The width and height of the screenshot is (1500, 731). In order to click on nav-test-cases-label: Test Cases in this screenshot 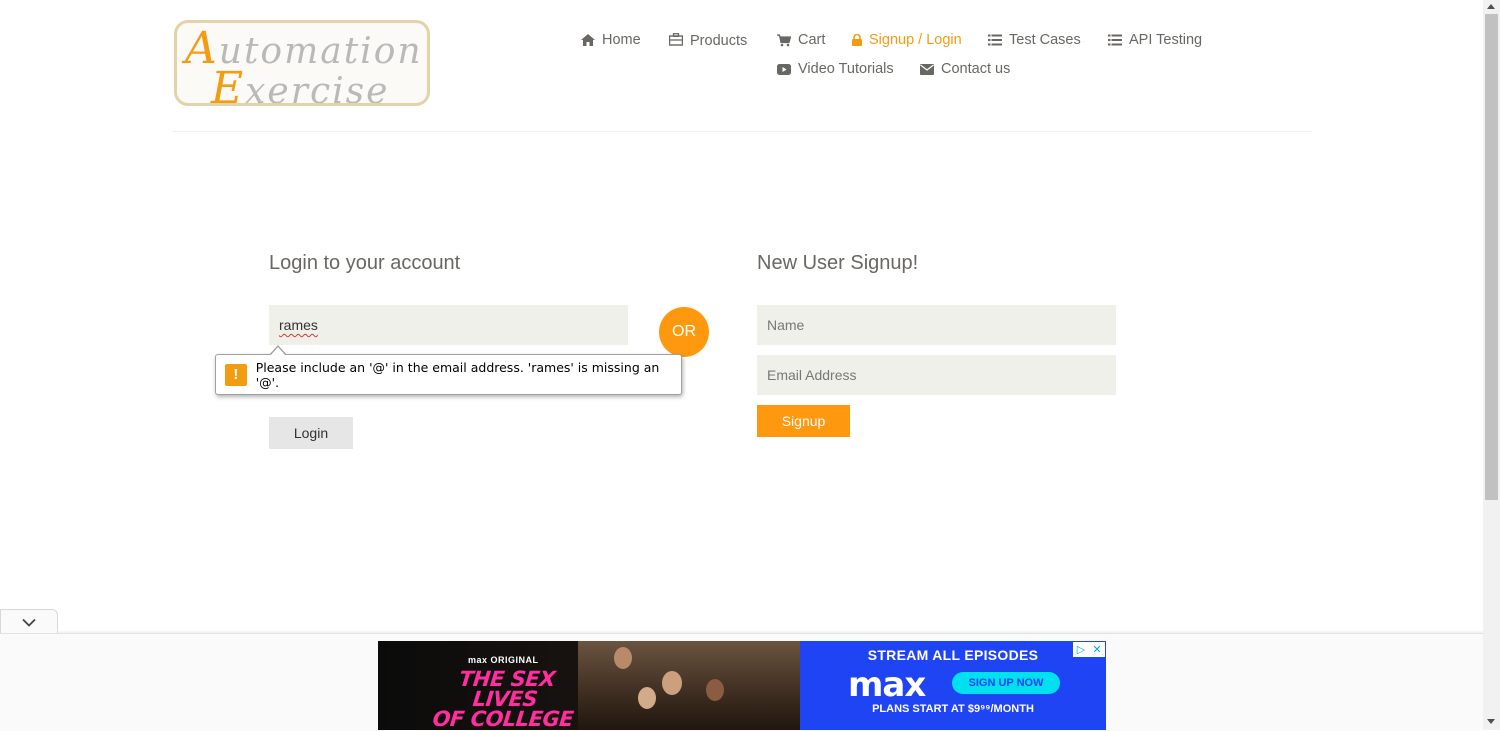, I will do `click(1045, 40)`.